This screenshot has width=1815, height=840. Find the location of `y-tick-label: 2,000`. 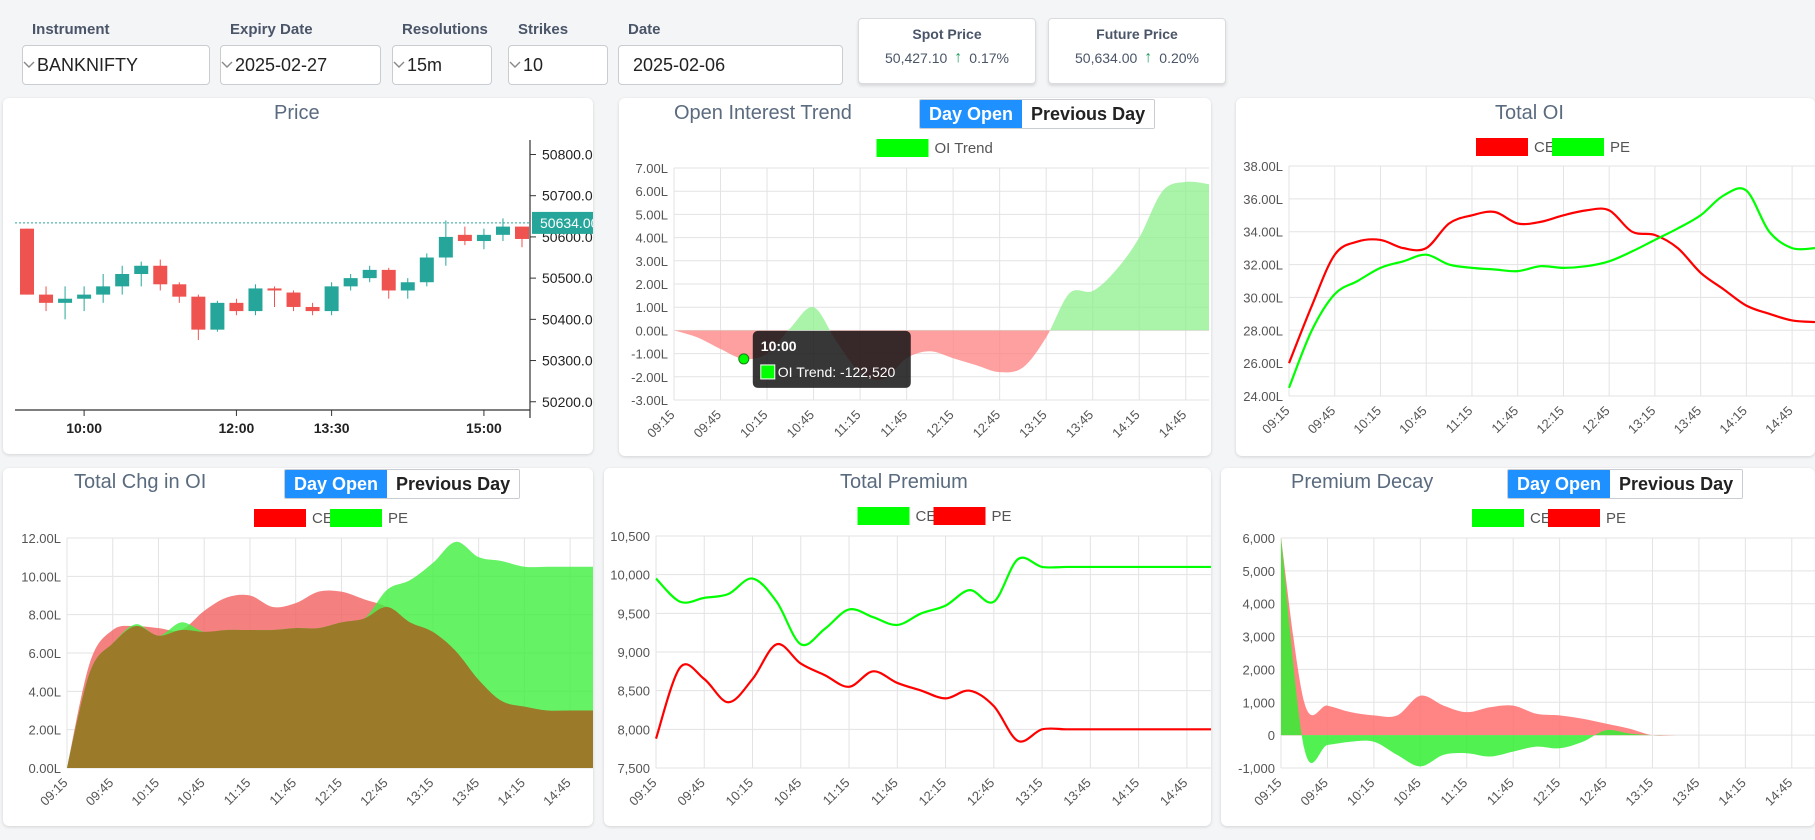

y-tick-label: 2,000 is located at coordinates (1258, 669).